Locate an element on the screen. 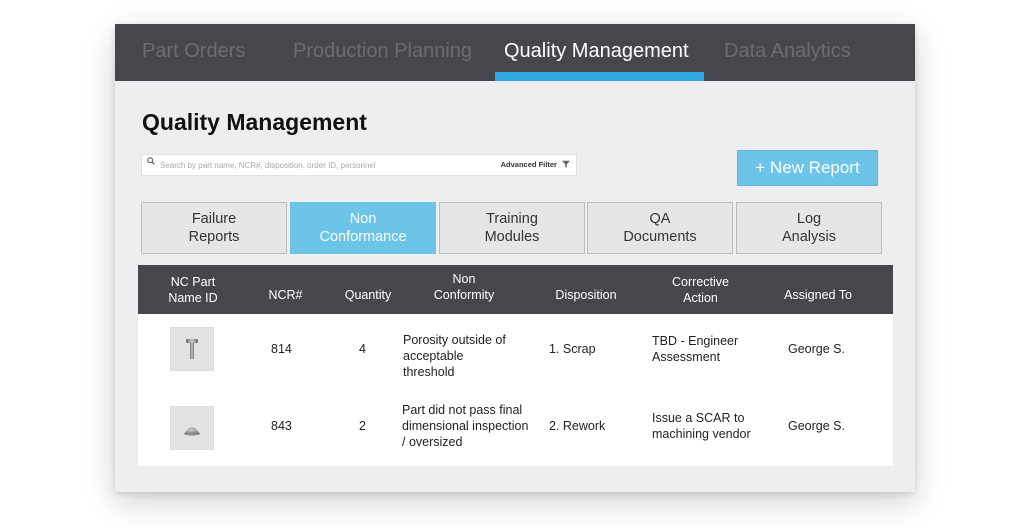 The width and height of the screenshot is (1024, 528). tab-quality-management: Quality Management is located at coordinates (596, 51).